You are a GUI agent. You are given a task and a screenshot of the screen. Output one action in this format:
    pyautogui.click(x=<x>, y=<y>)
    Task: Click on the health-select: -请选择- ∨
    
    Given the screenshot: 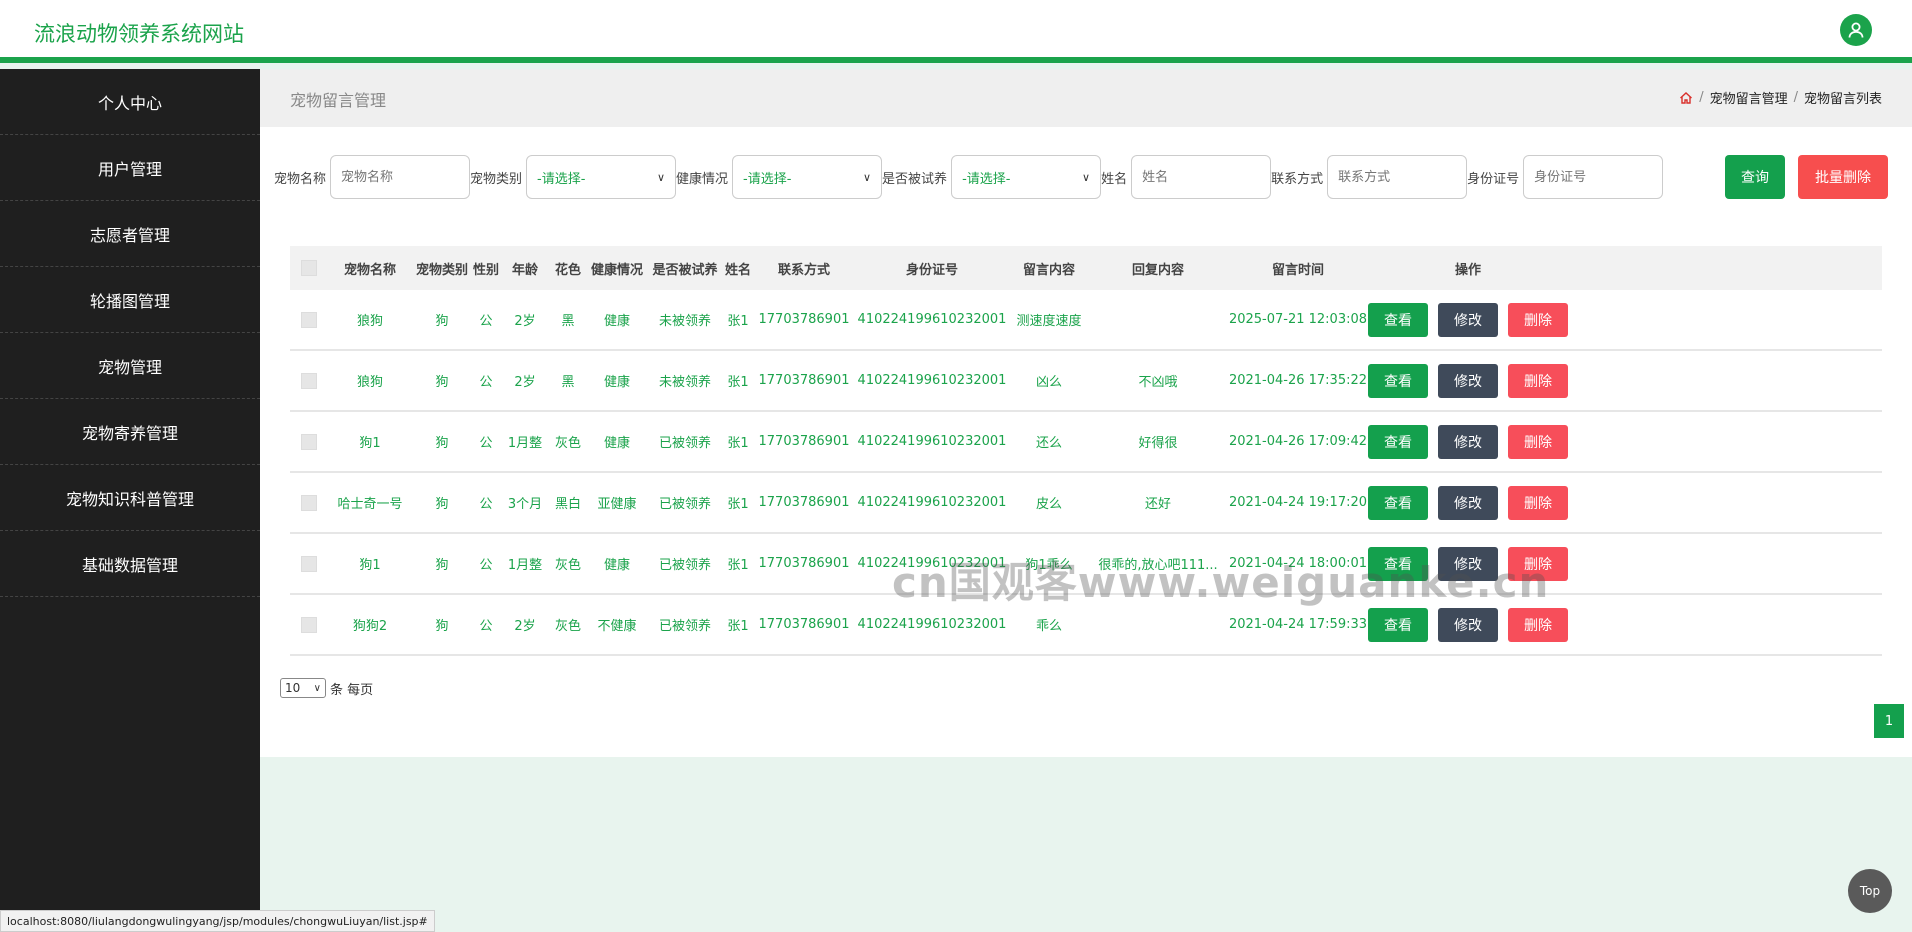 What is the action you would take?
    pyautogui.click(x=807, y=177)
    